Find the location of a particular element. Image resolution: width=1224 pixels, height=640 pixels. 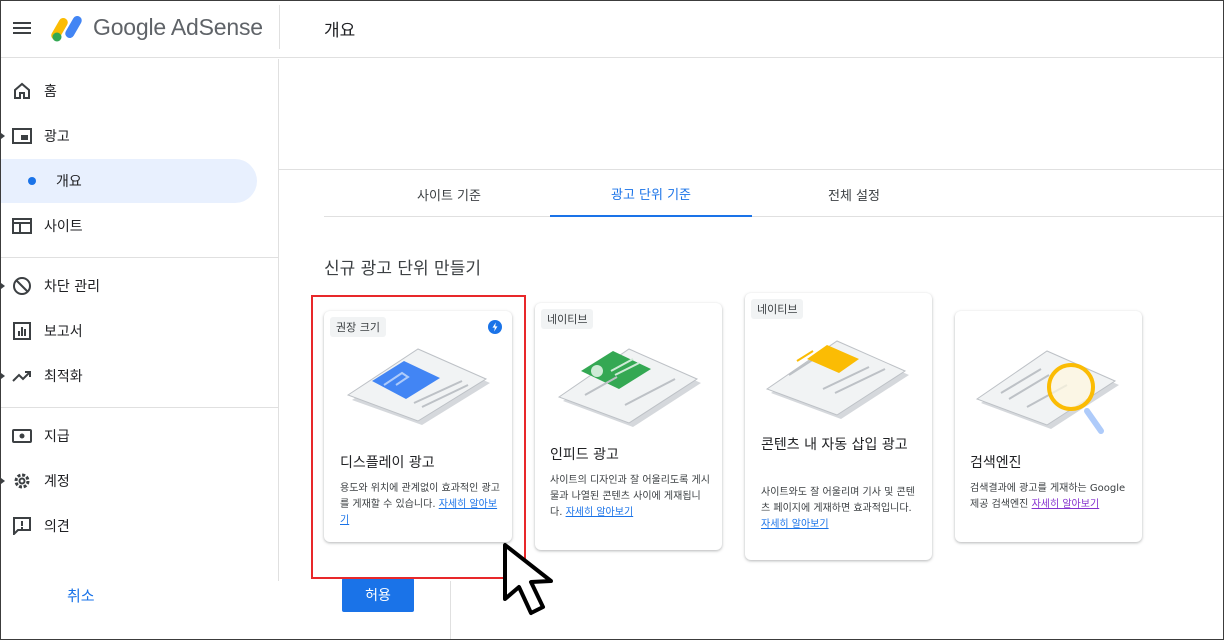

sidebar-item-label: 차단 관리 is located at coordinates (72, 287).